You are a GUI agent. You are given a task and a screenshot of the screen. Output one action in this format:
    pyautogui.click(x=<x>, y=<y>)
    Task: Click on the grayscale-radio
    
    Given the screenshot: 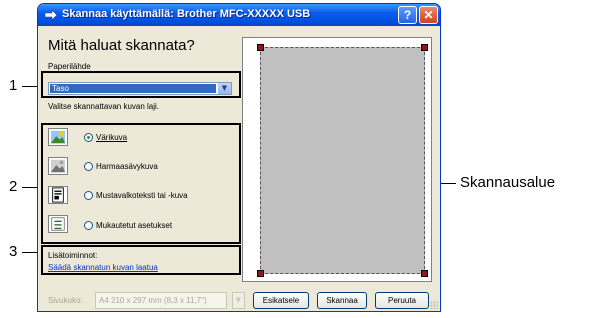 What is the action you would take?
    pyautogui.click(x=88, y=166)
    